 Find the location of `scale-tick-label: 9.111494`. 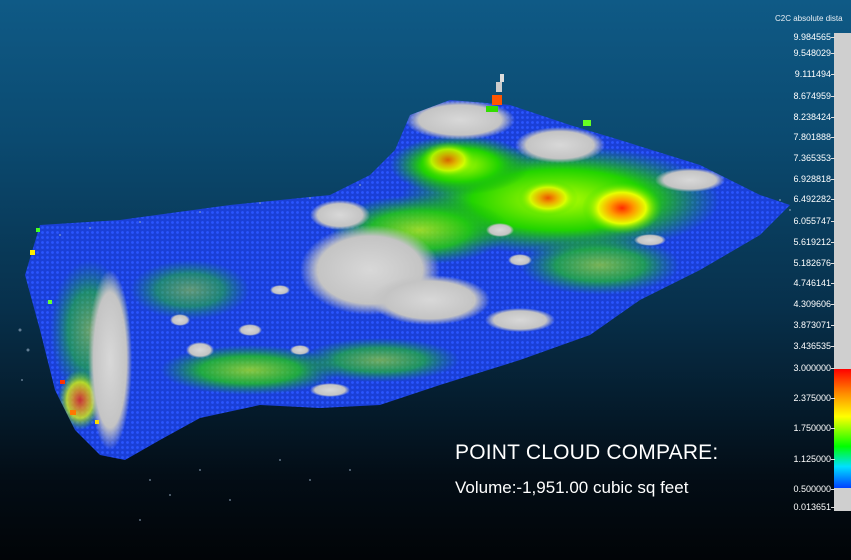

scale-tick-label: 9.111494 is located at coordinates (812, 74).